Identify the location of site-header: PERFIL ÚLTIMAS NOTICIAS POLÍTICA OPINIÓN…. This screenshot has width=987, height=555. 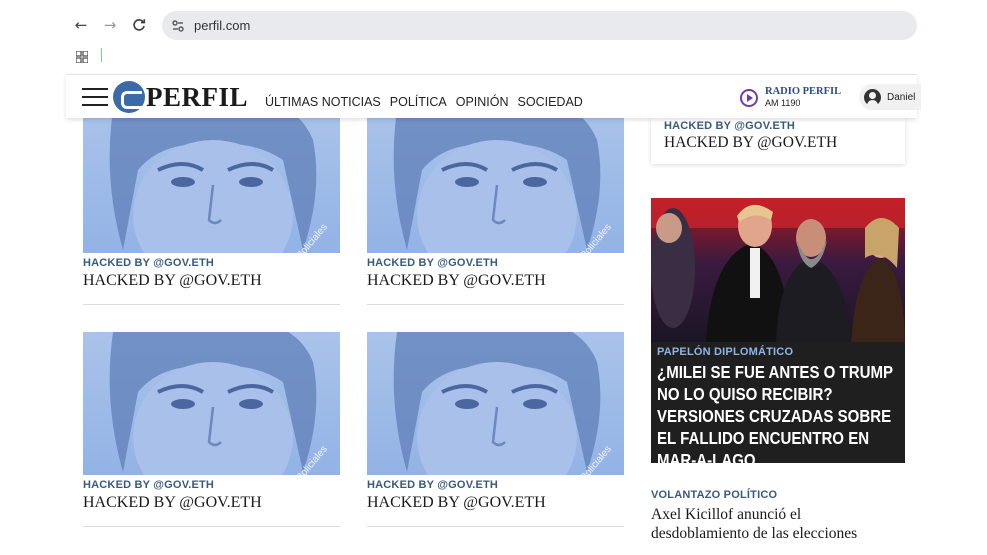
(493, 96).